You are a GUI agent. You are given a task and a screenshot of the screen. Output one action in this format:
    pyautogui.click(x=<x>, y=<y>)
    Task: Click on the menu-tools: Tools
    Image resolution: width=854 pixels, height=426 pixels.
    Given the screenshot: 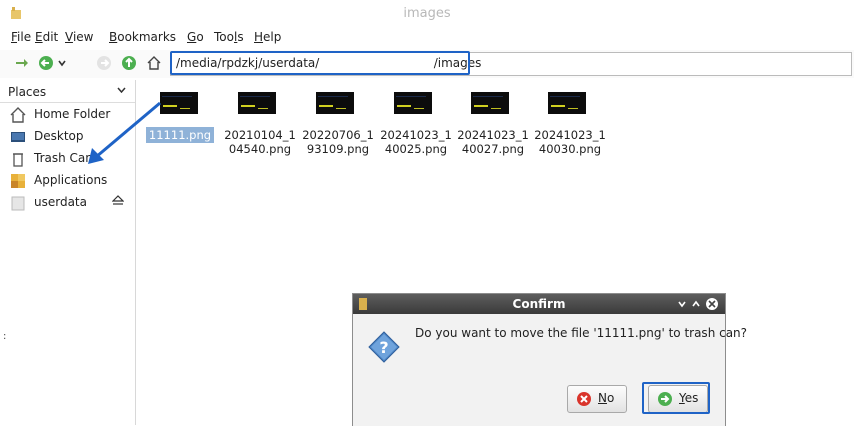 What is the action you would take?
    pyautogui.click(x=229, y=37)
    